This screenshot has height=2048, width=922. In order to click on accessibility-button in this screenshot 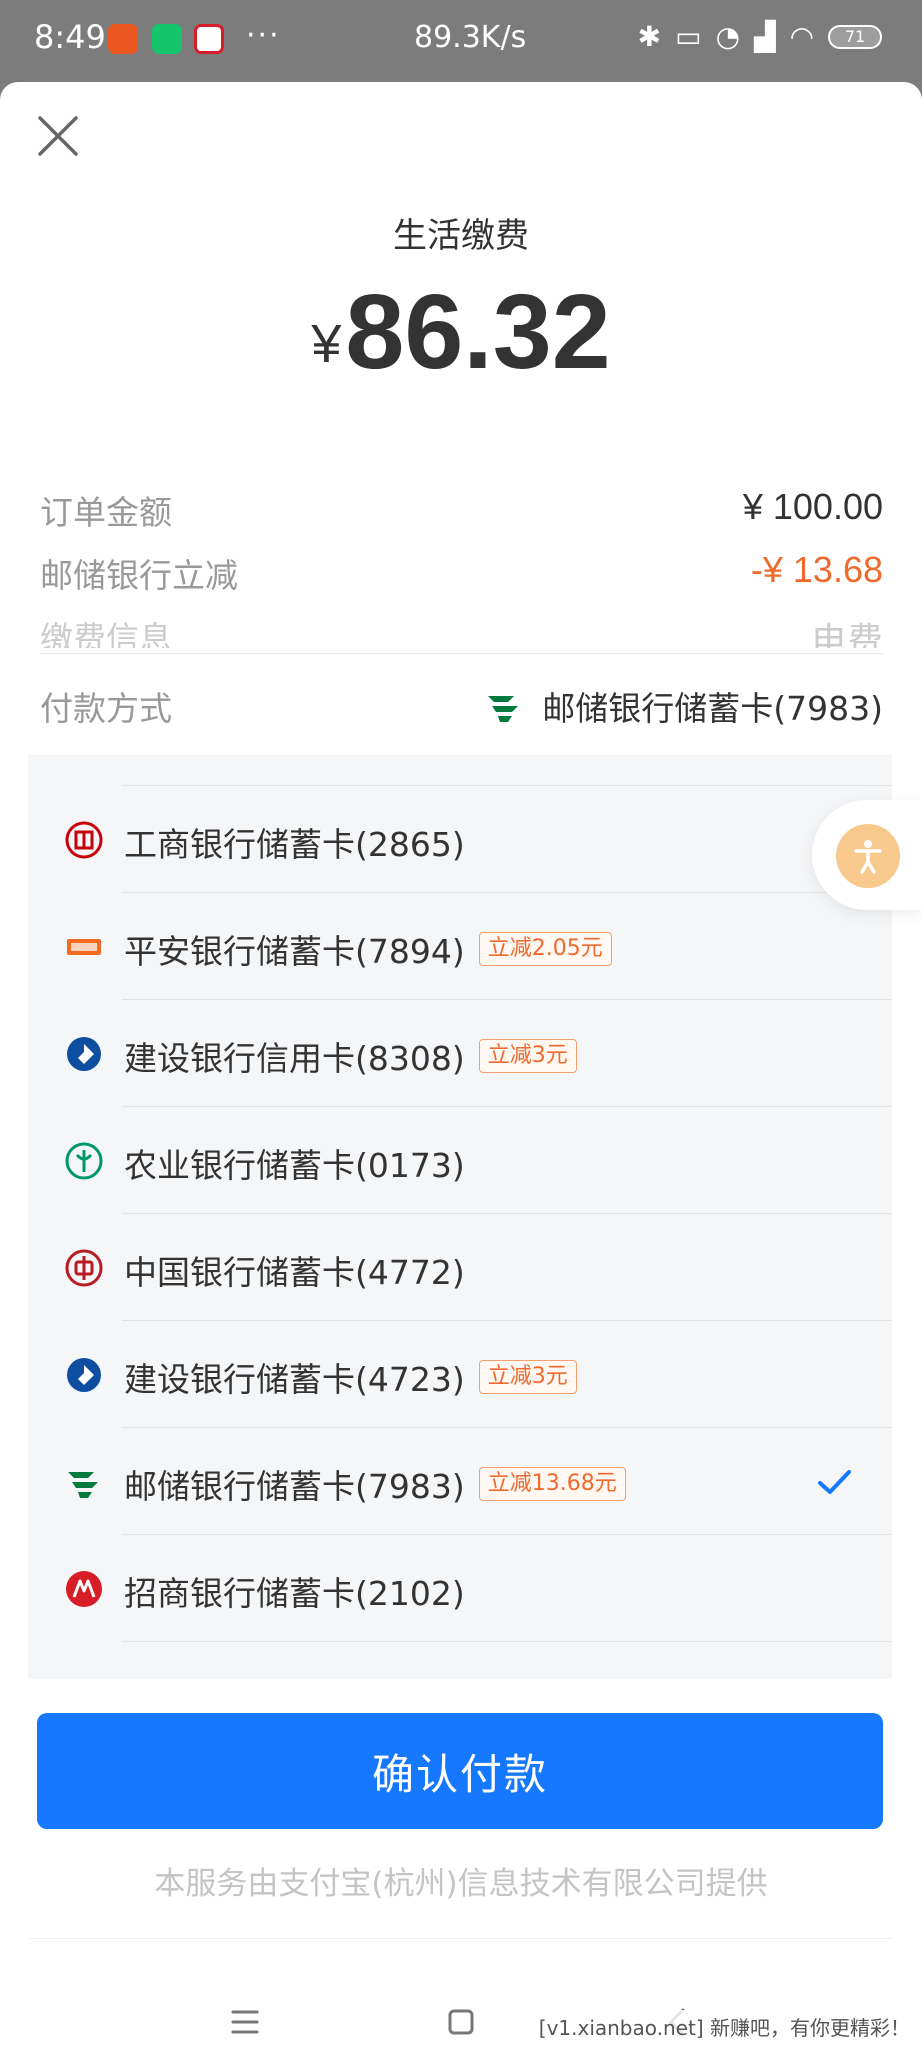, I will do `click(867, 855)`.